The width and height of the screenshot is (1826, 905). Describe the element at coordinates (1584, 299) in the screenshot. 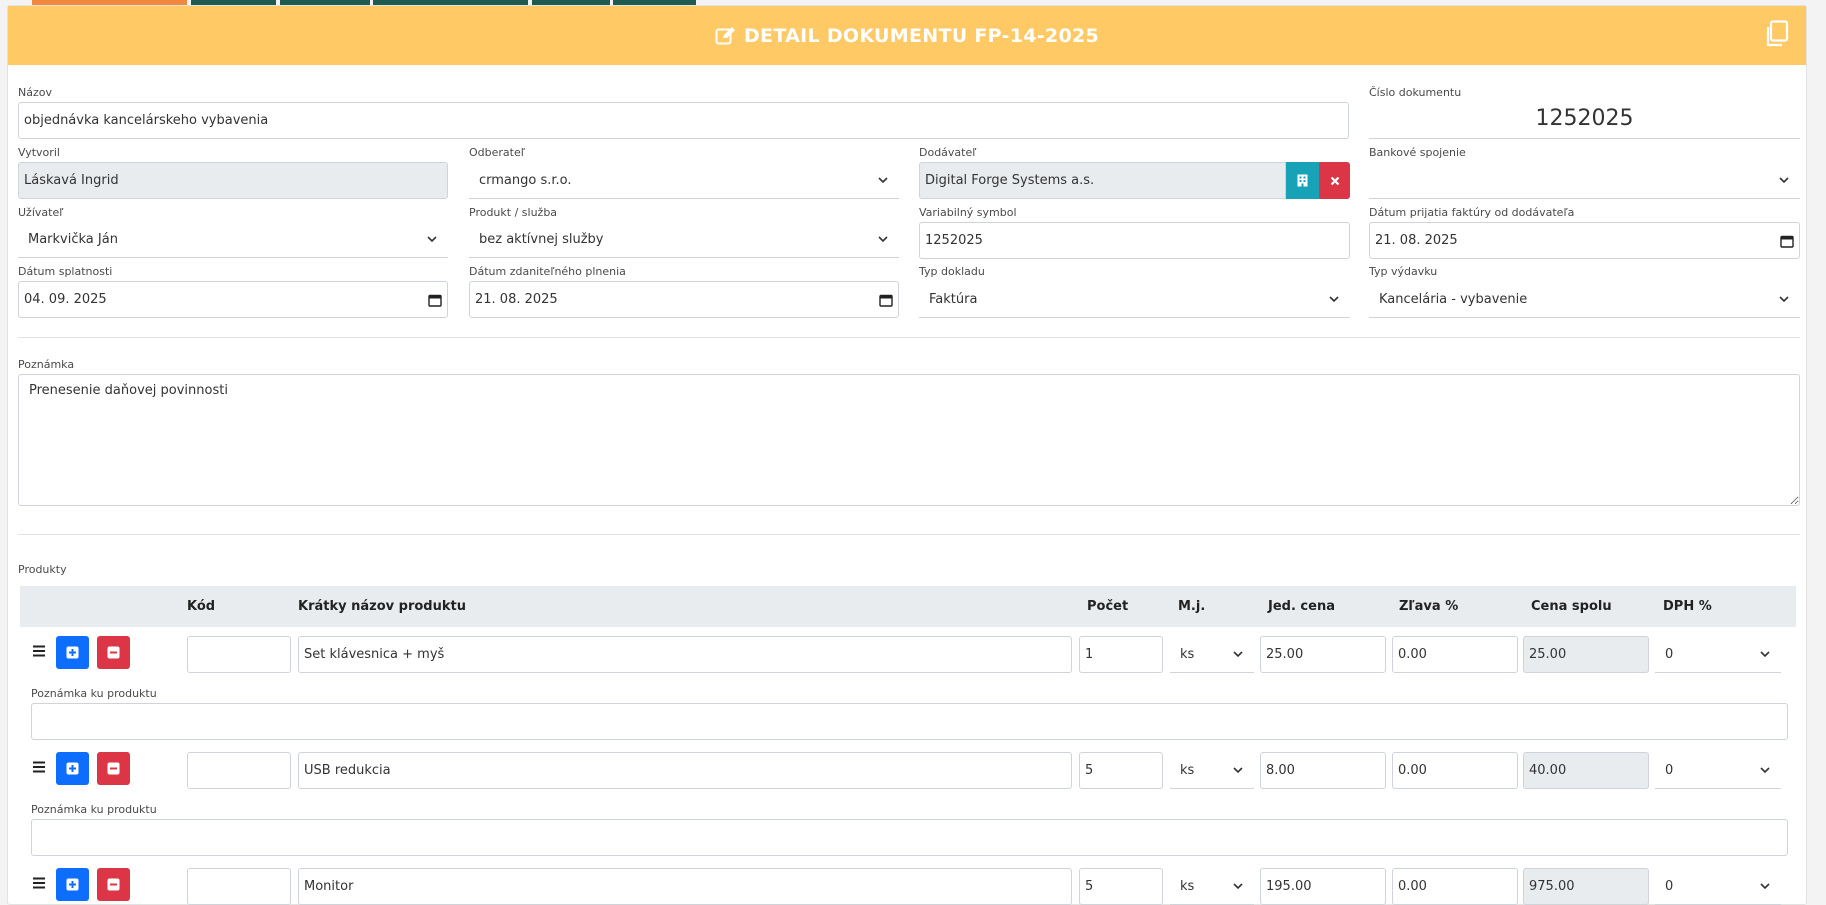

I see `typ-vydavku-select: Kancelária - vybavenie` at that location.